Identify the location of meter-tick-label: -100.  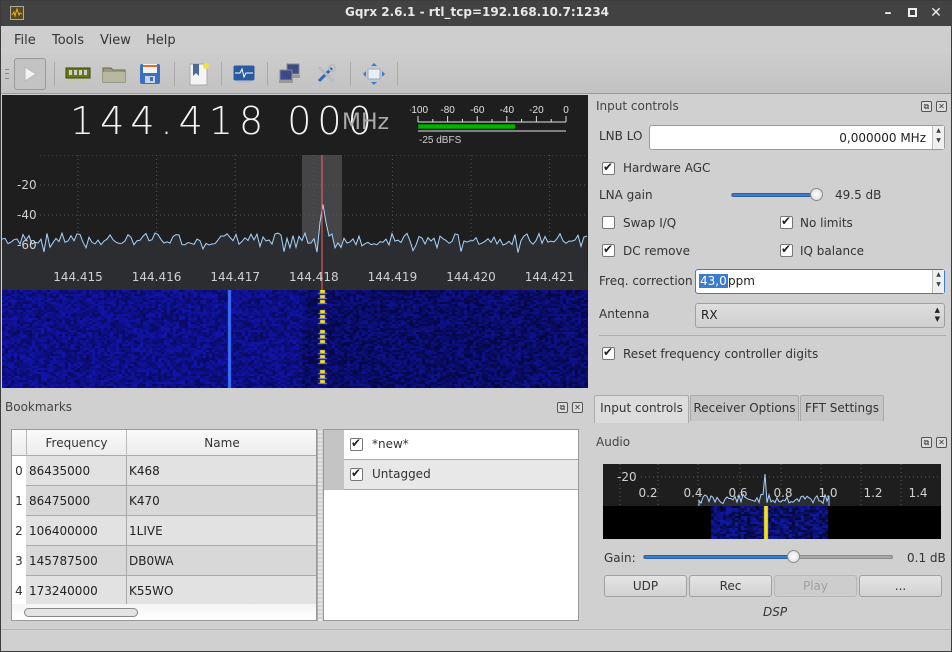
(419, 110).